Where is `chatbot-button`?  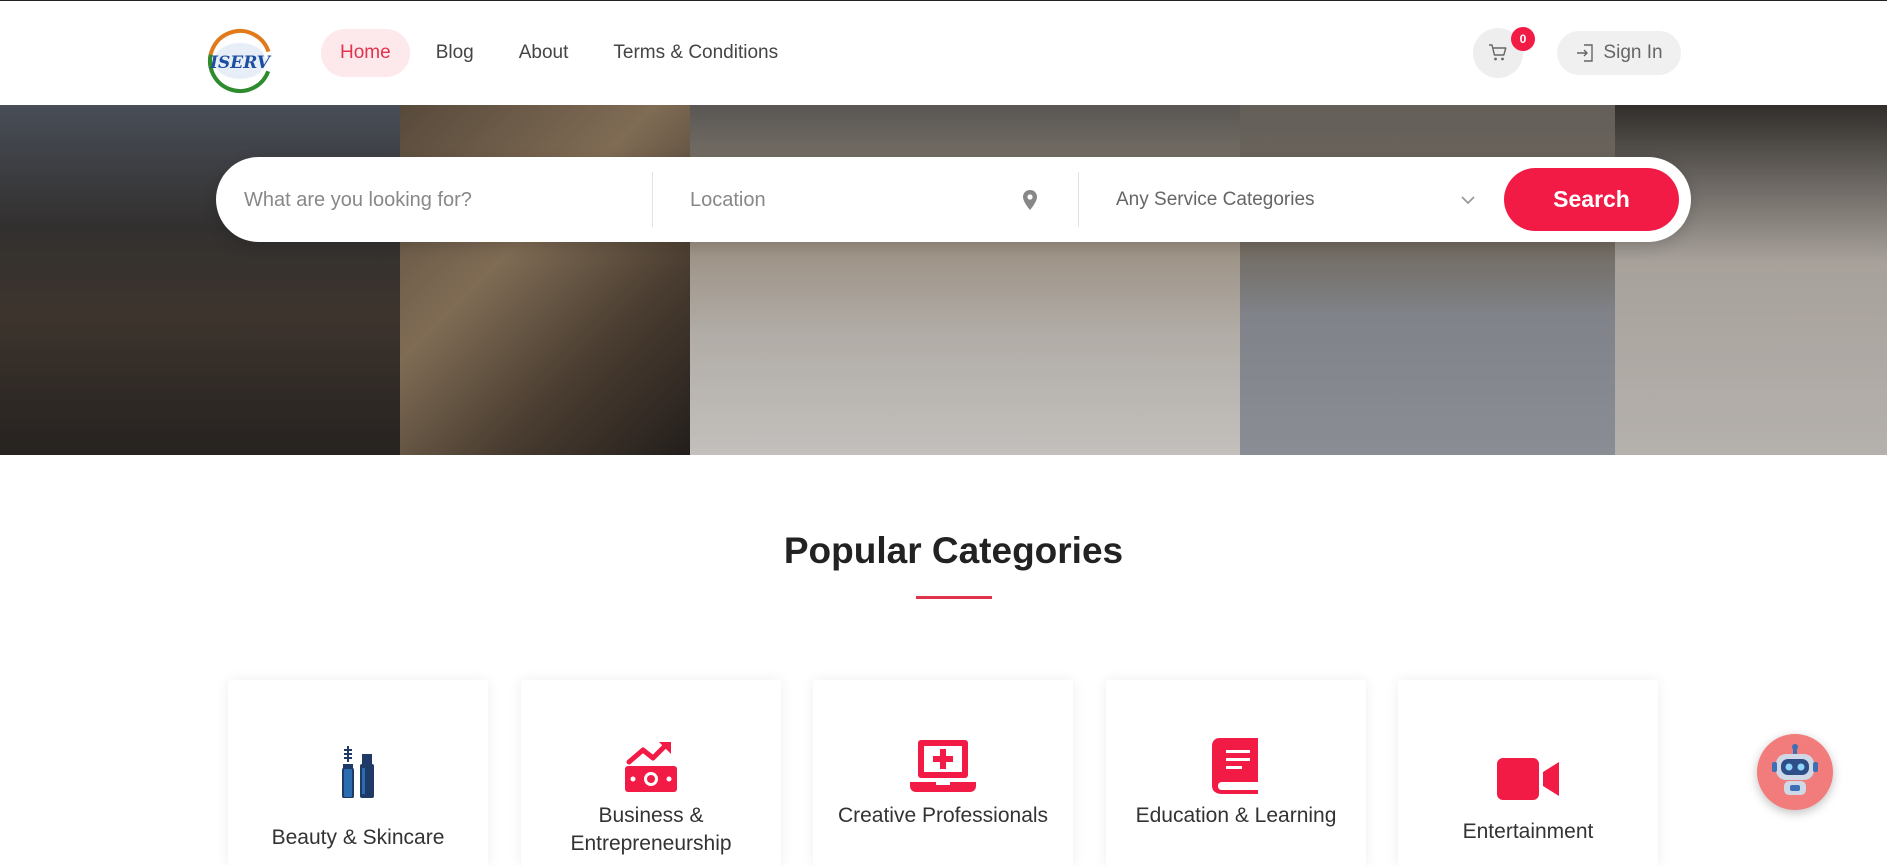
chatbot-button is located at coordinates (1795, 772).